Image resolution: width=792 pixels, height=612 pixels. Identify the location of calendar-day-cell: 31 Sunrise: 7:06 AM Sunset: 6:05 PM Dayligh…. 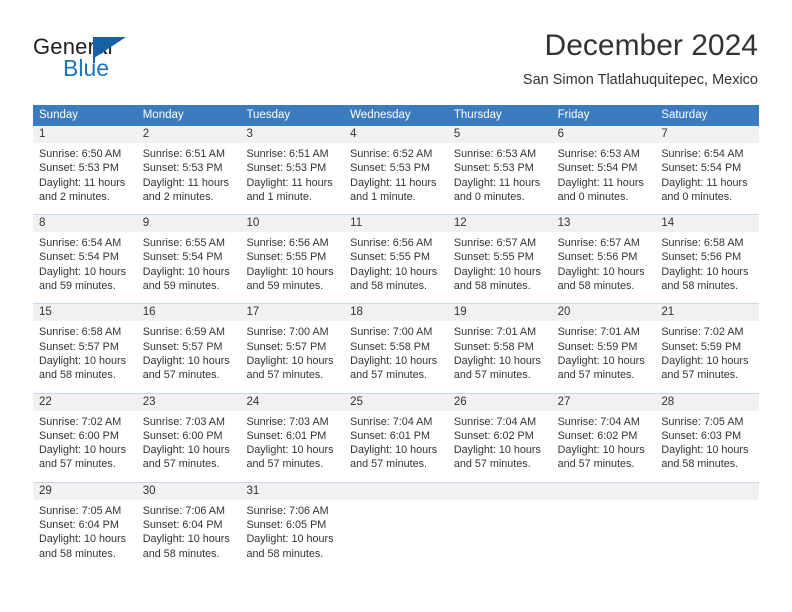
(292, 526).